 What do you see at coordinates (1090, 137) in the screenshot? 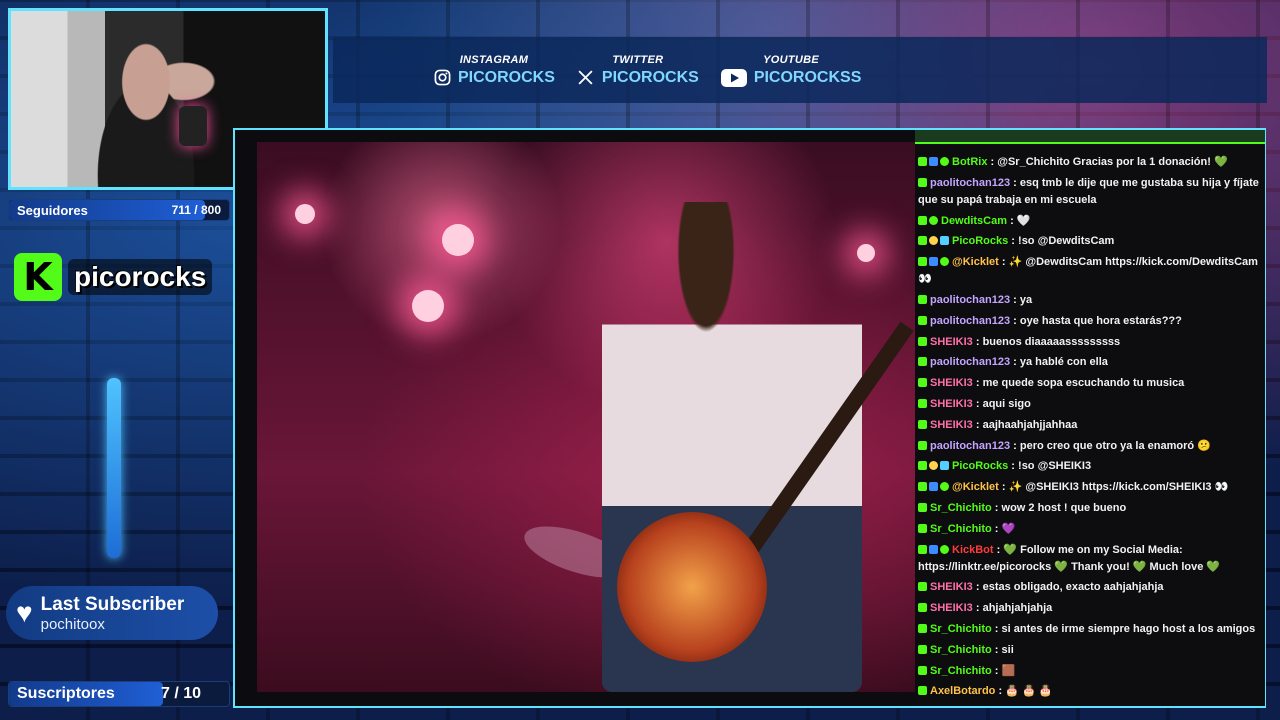
I see `chat-header` at bounding box center [1090, 137].